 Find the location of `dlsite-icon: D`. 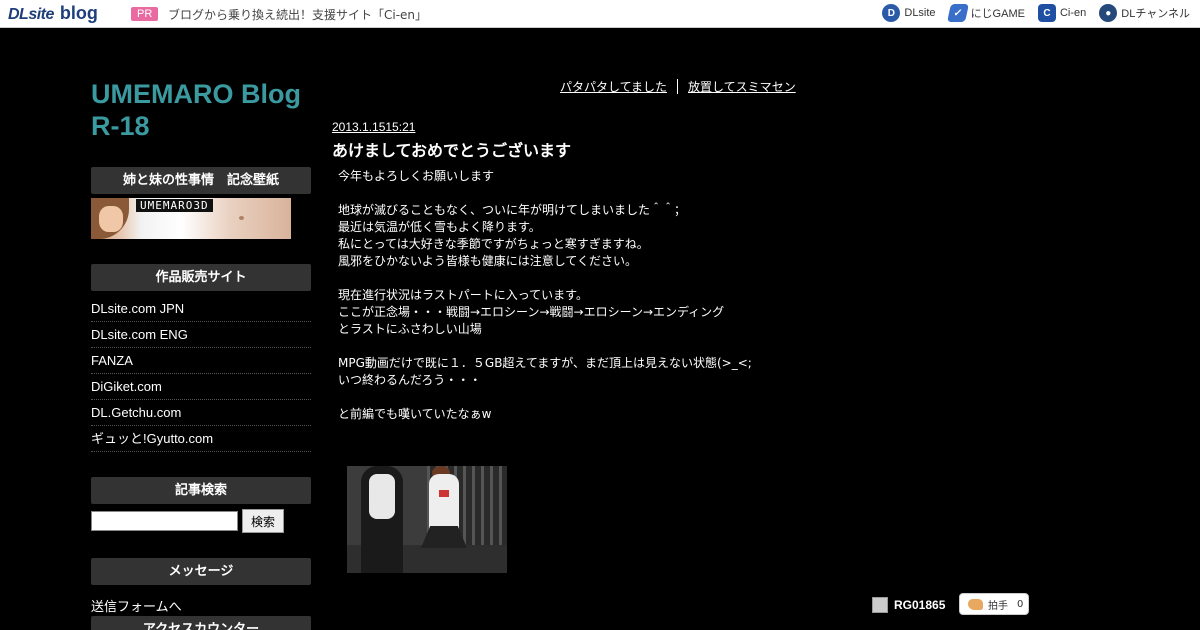

dlsite-icon: D is located at coordinates (891, 13).